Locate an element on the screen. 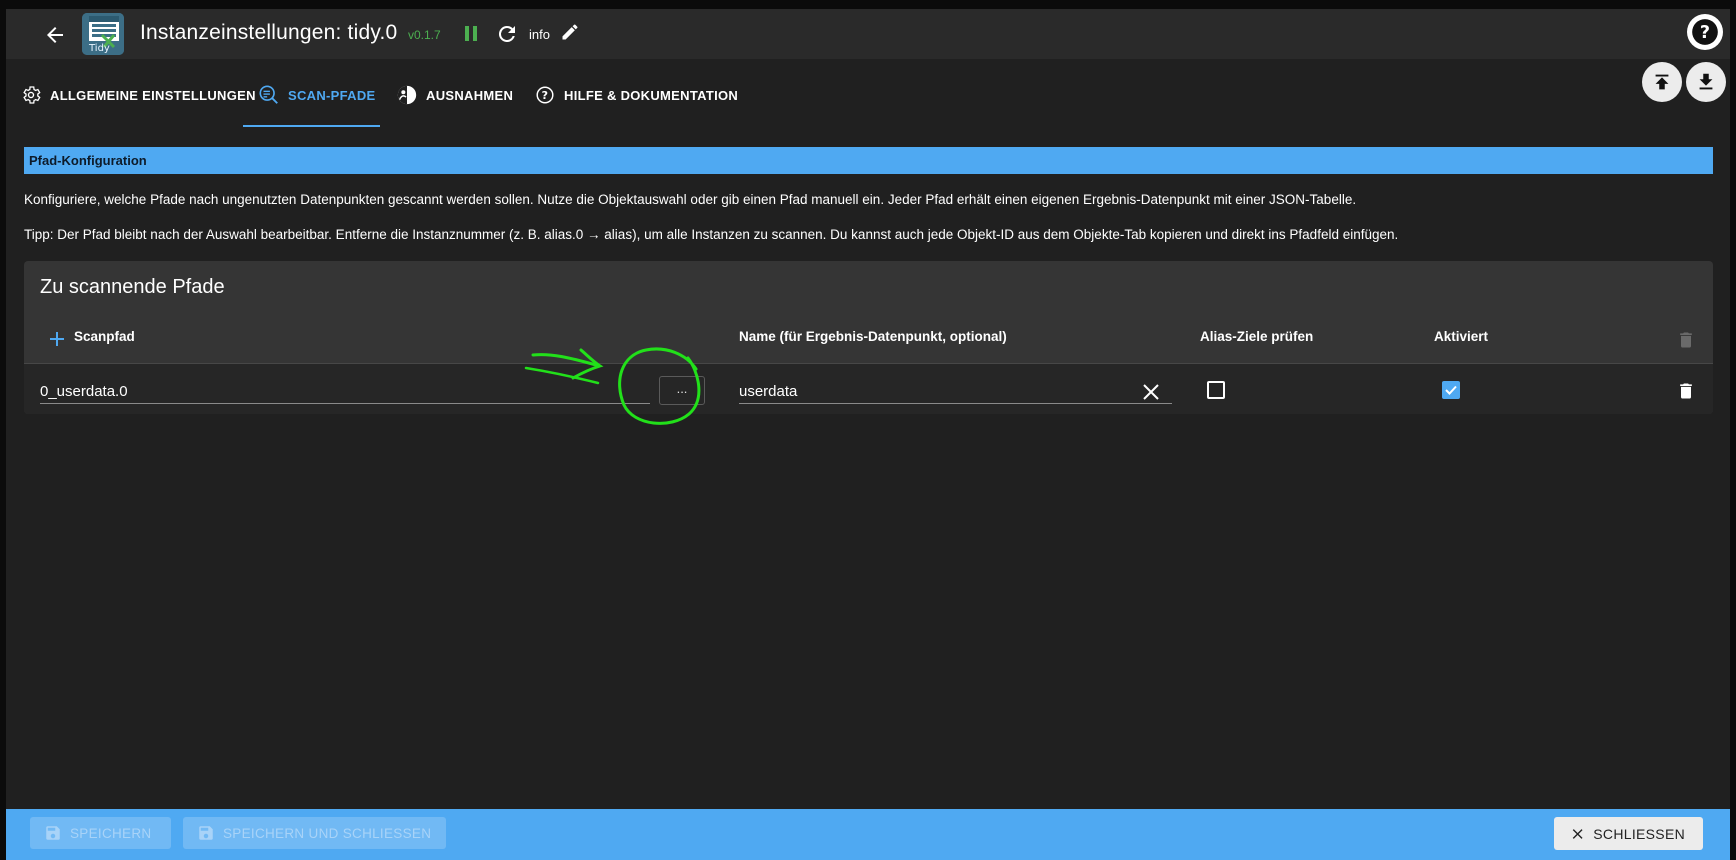 The height and width of the screenshot is (860, 1736). upload-config-button is located at coordinates (1662, 82).